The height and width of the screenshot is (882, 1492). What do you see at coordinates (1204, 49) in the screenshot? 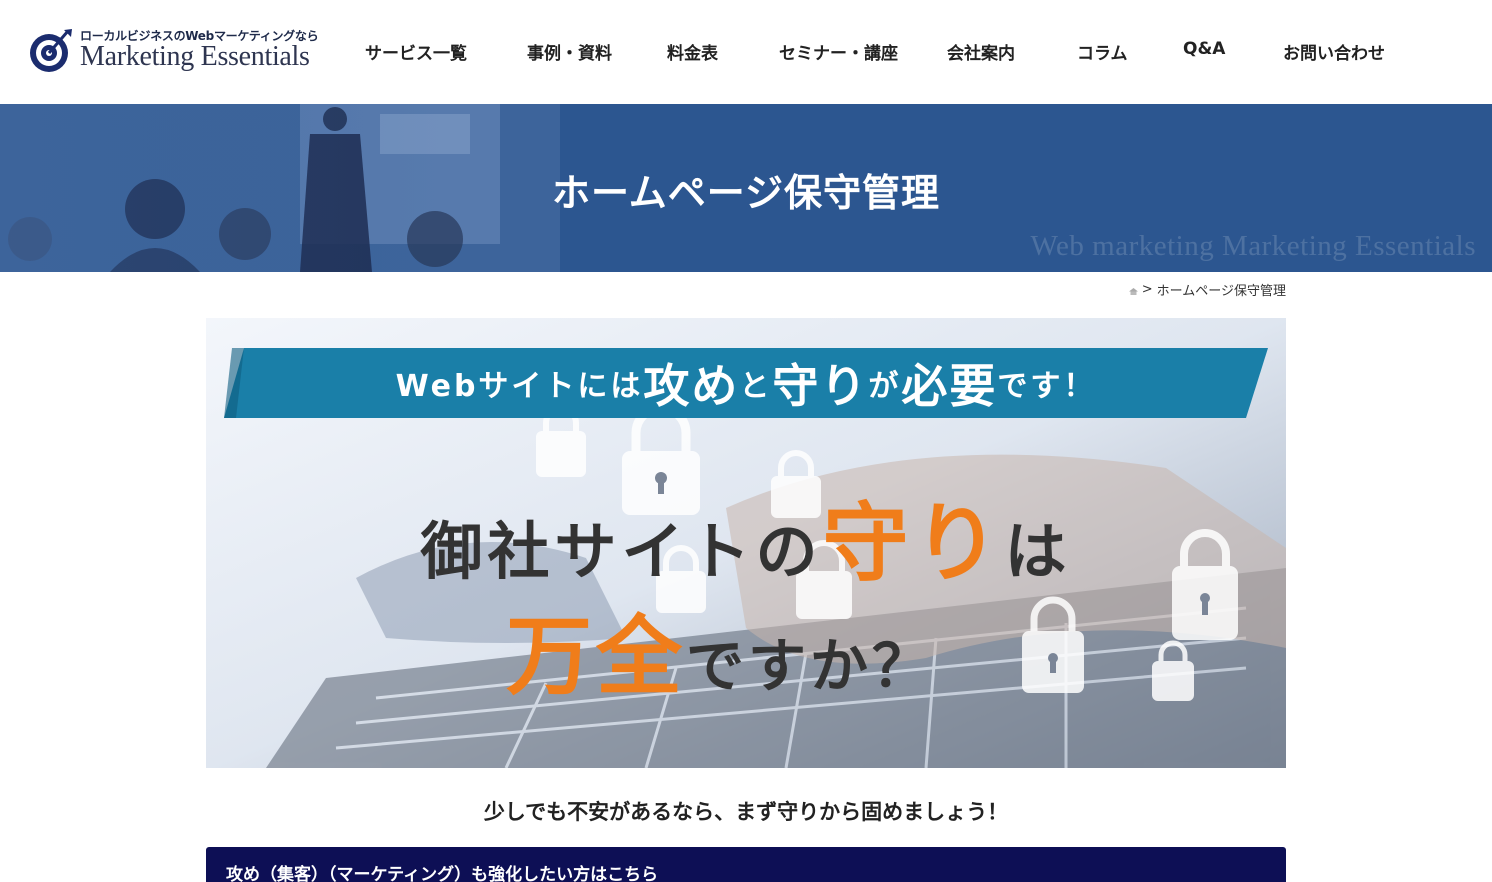
I see `nav-item-qa: Q&A` at bounding box center [1204, 49].